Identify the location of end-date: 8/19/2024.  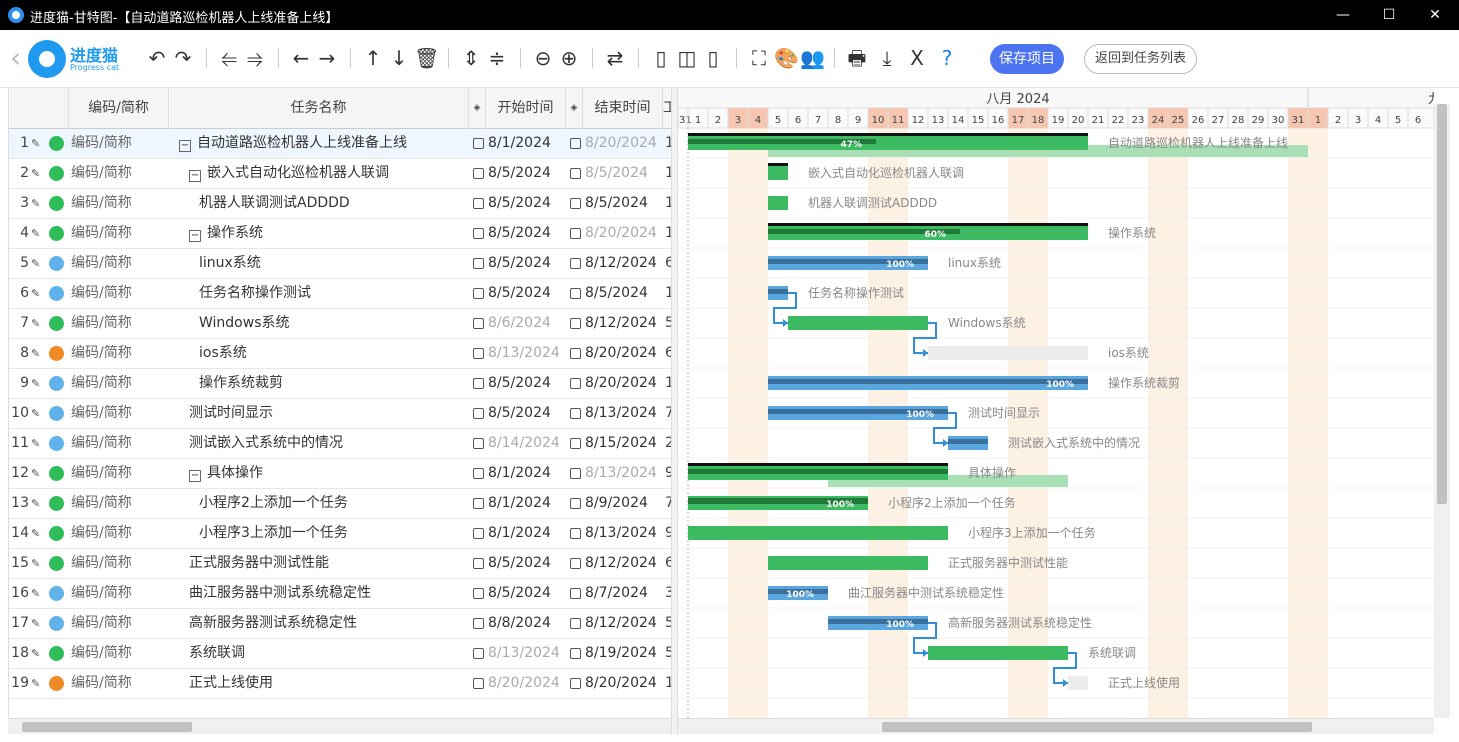
(625, 653).